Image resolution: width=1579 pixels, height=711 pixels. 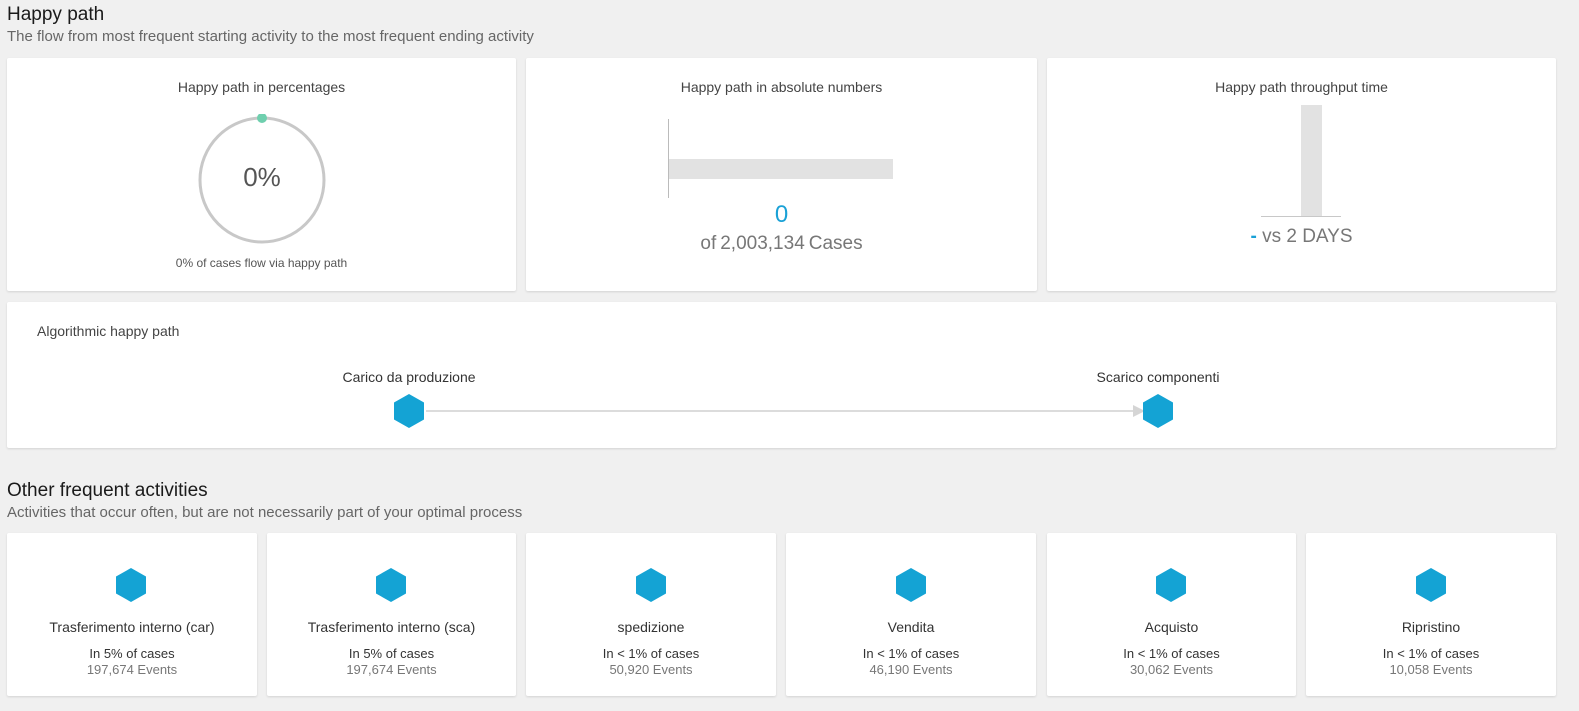 What do you see at coordinates (1171, 669) in the screenshot?
I see `activity-events: 30,062 Events` at bounding box center [1171, 669].